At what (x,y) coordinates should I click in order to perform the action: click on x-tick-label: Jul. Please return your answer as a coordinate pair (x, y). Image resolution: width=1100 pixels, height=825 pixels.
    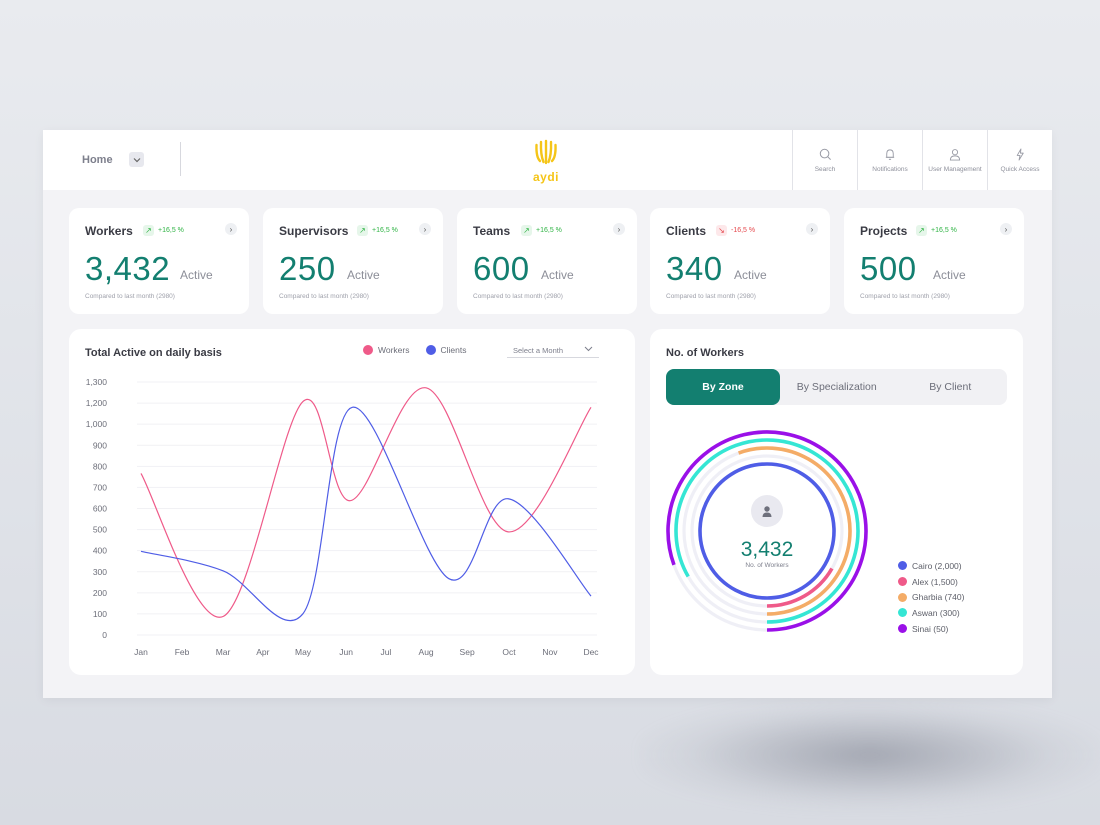
    Looking at the image, I should click on (385, 652).